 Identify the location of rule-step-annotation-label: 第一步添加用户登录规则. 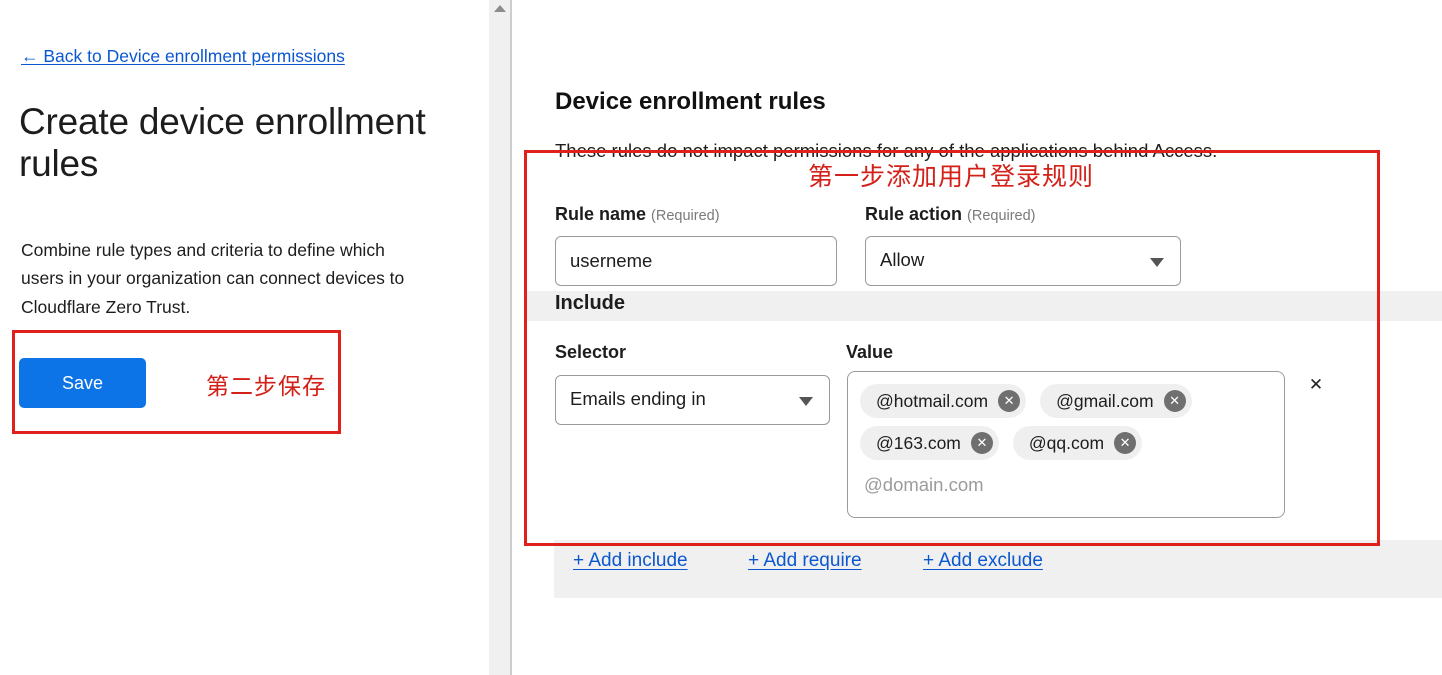
(951, 176).